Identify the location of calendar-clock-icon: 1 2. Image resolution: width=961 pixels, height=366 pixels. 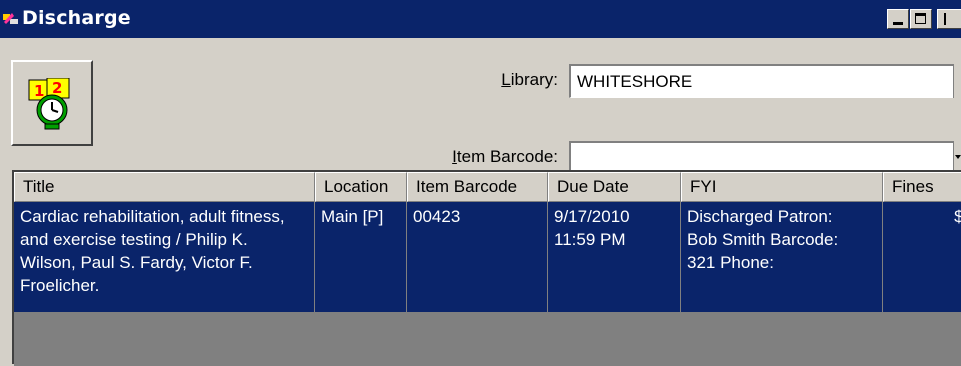
(49, 104).